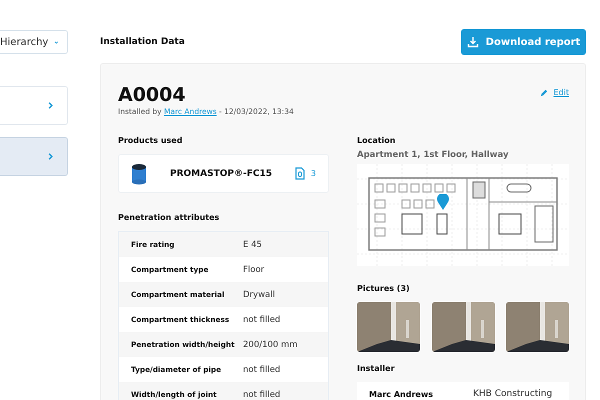  Describe the element at coordinates (523, 42) in the screenshot. I see `download-report-button: Download report` at that location.